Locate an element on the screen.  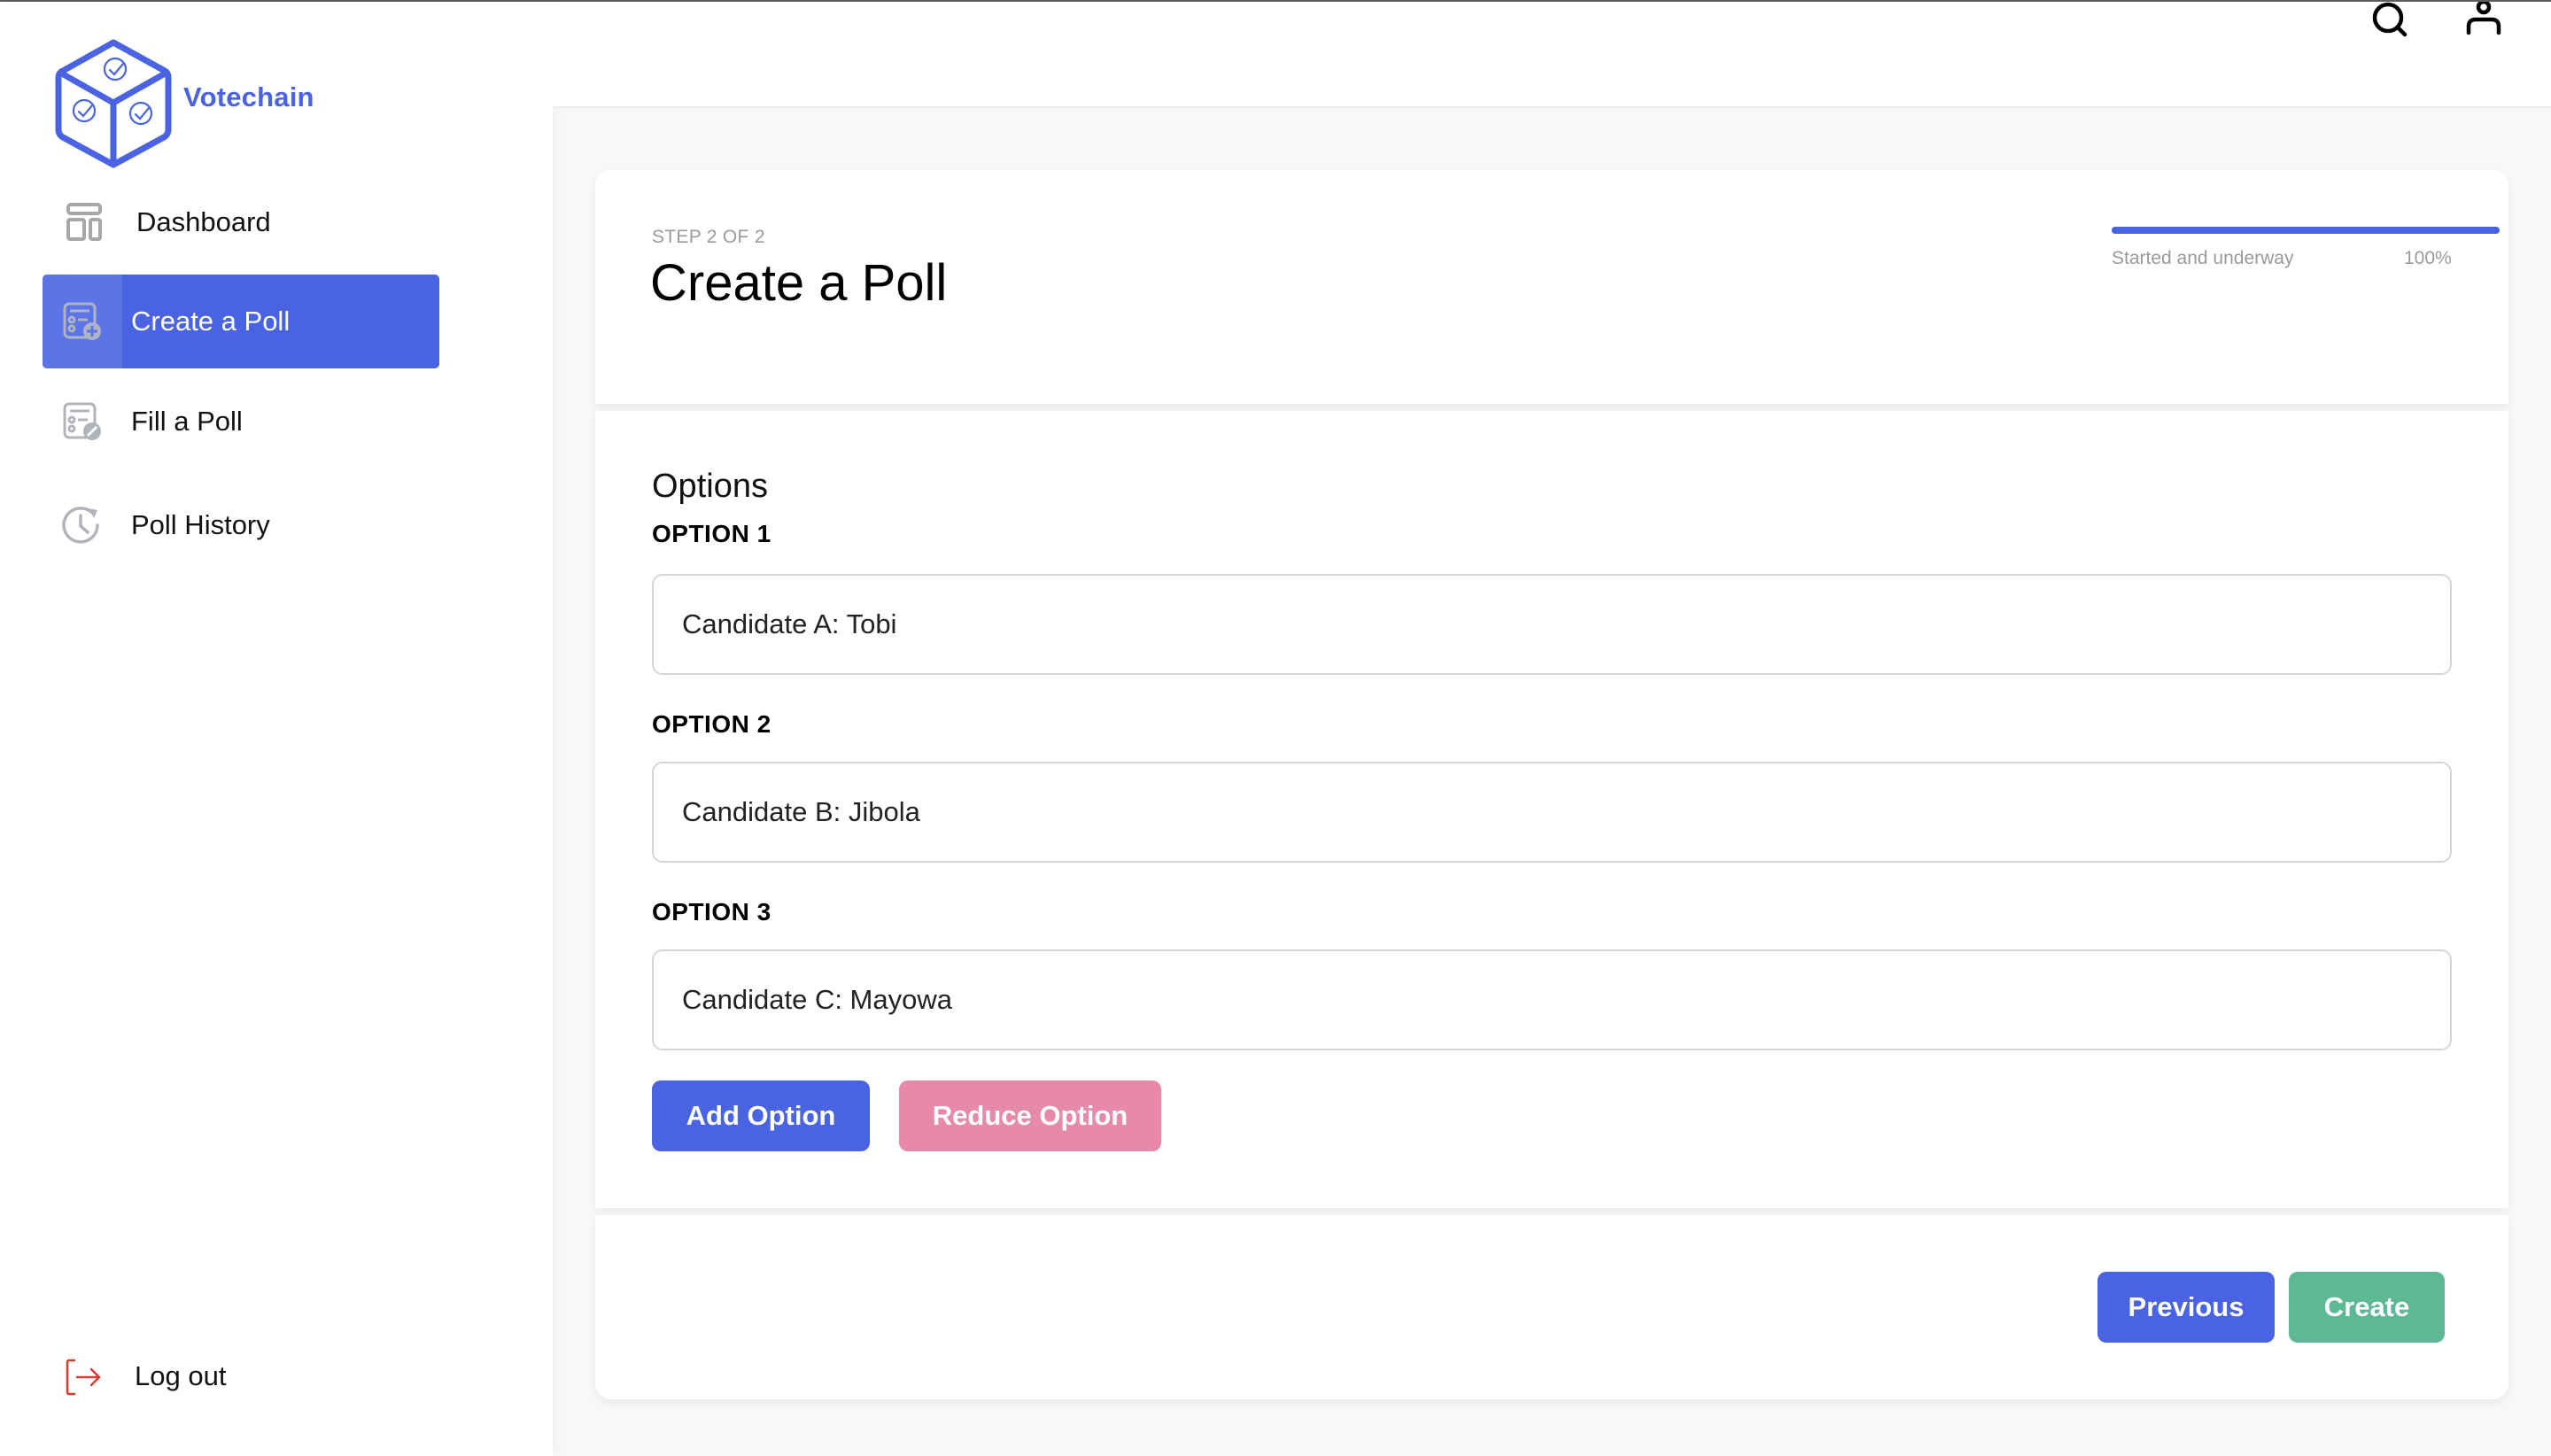
sidebar-item-create-a-poll: Create a Poll is located at coordinates (241, 321).